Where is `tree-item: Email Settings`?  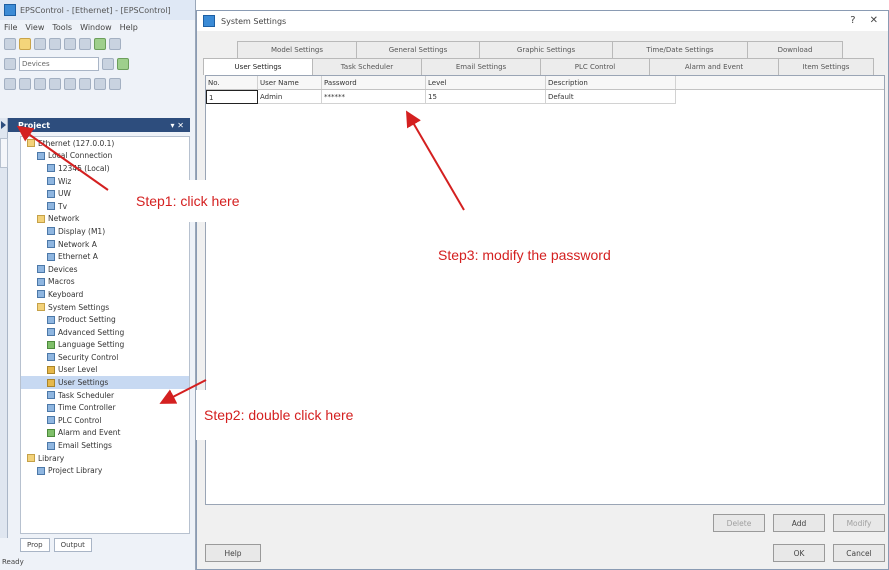
tree-item: Email Settings is located at coordinates (105, 445).